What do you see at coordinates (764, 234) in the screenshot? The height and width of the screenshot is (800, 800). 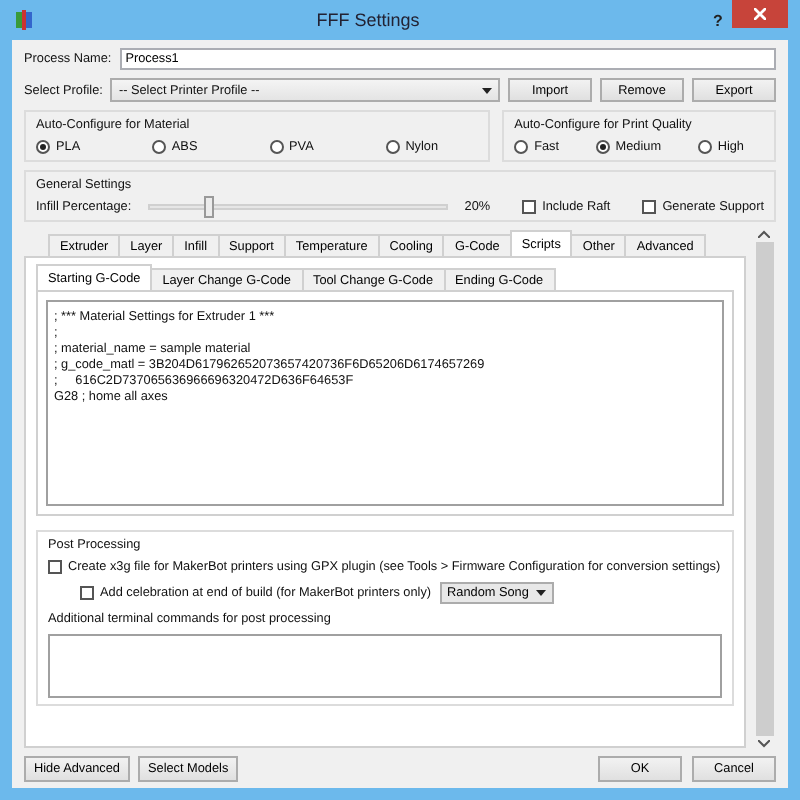 I see `scroll-up-icon` at bounding box center [764, 234].